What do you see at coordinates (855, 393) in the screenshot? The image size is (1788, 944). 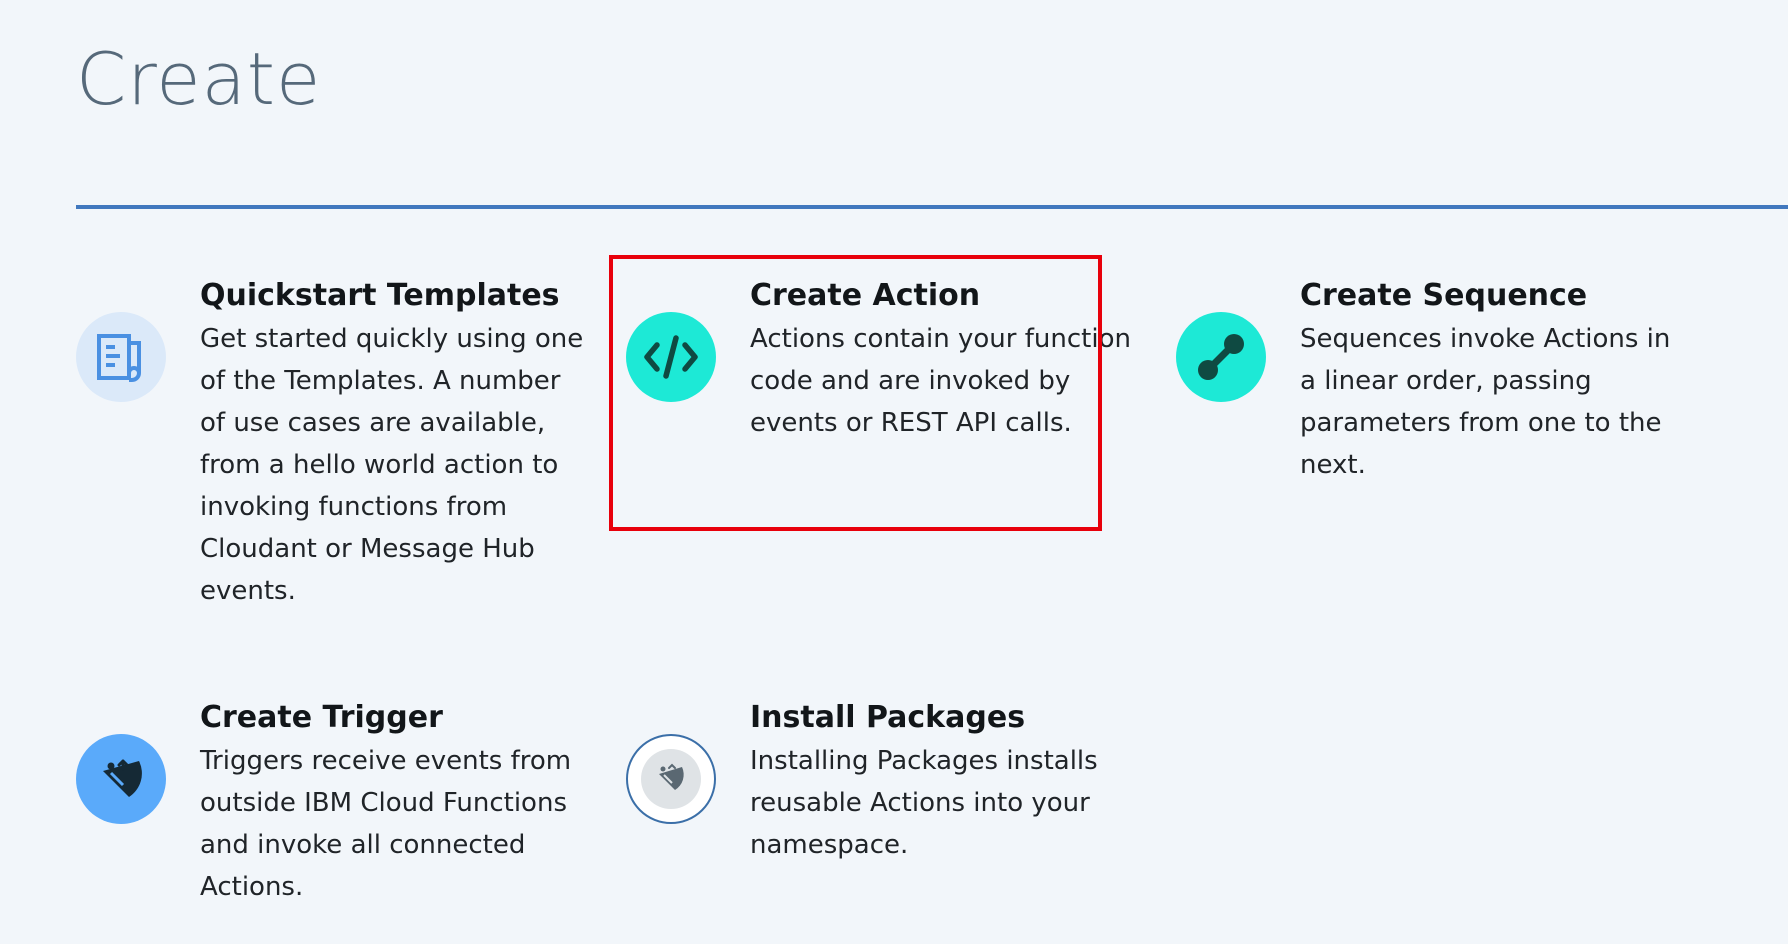 I see `selection-highlight-box` at bounding box center [855, 393].